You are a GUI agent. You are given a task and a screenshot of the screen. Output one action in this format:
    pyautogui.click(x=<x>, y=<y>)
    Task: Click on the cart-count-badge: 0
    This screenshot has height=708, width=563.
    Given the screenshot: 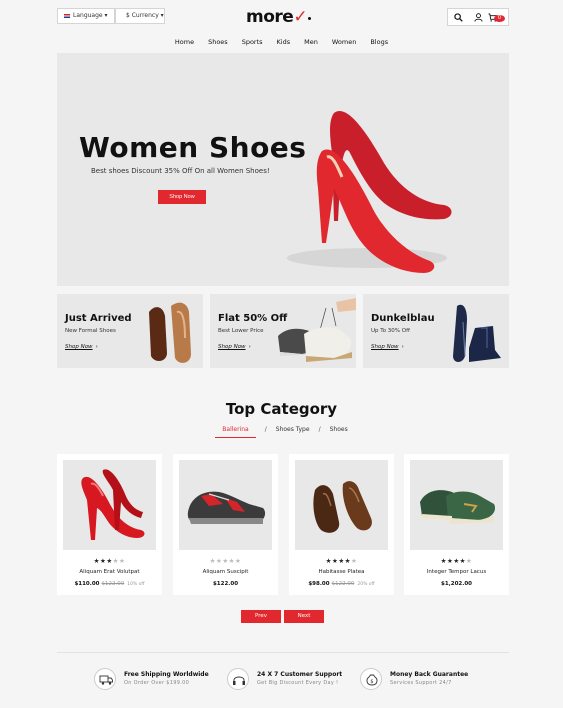 What is the action you would take?
    pyautogui.click(x=499, y=18)
    